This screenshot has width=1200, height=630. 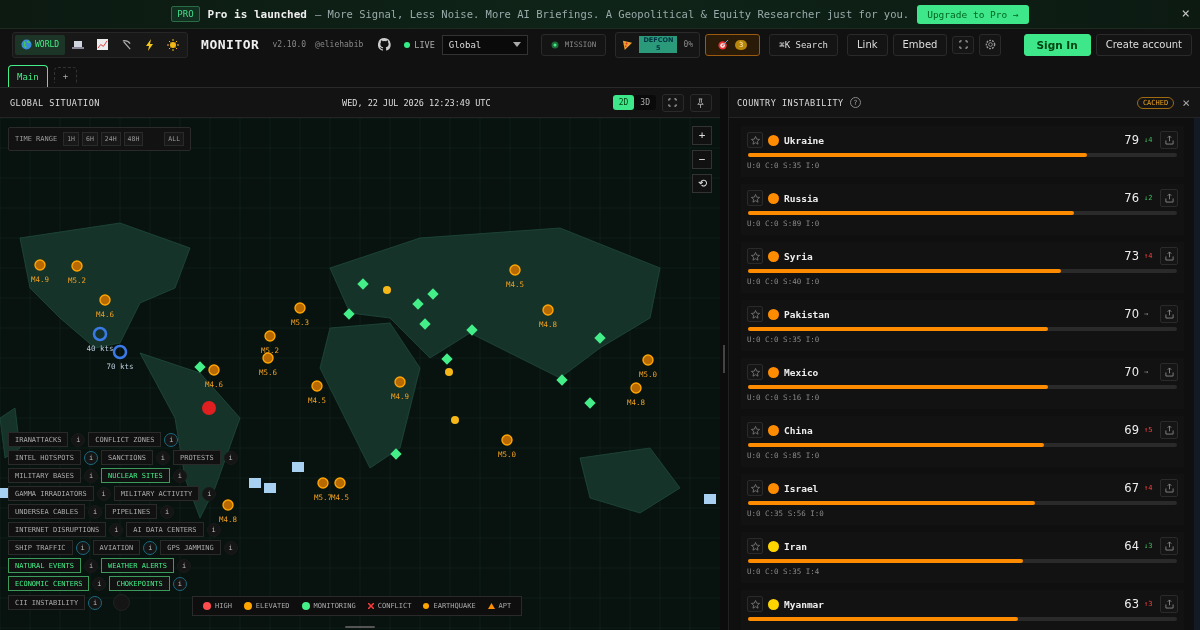 I want to click on country-name: Pakistan, so click(x=807, y=314).